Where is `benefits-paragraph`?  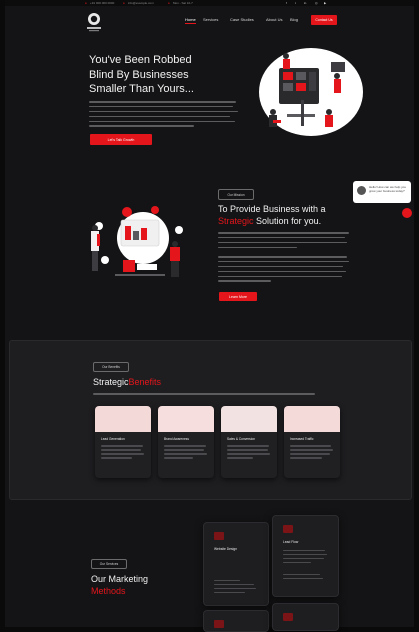
benefits-paragraph is located at coordinates (204, 395).